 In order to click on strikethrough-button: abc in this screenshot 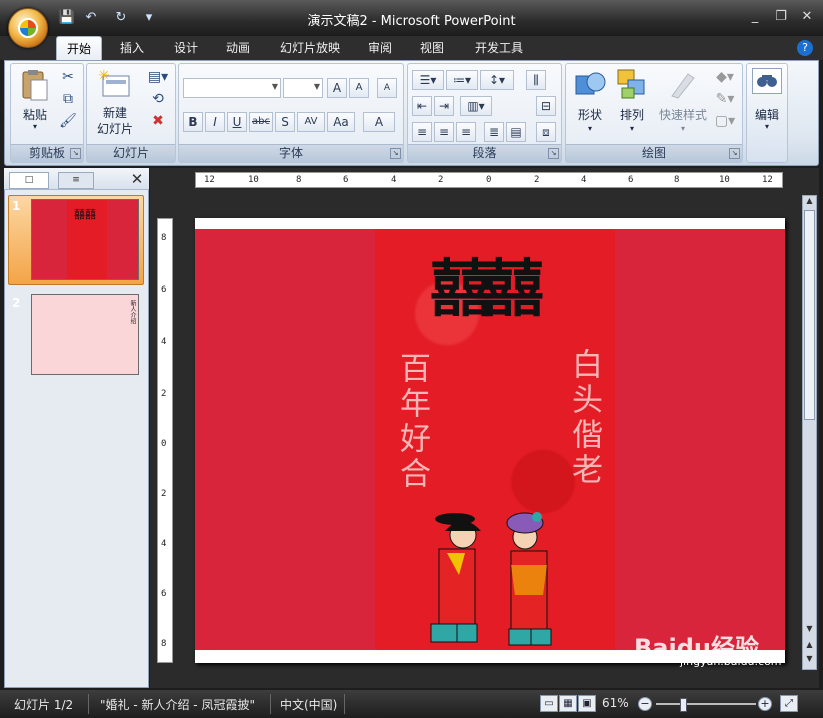, I will do `click(261, 122)`.